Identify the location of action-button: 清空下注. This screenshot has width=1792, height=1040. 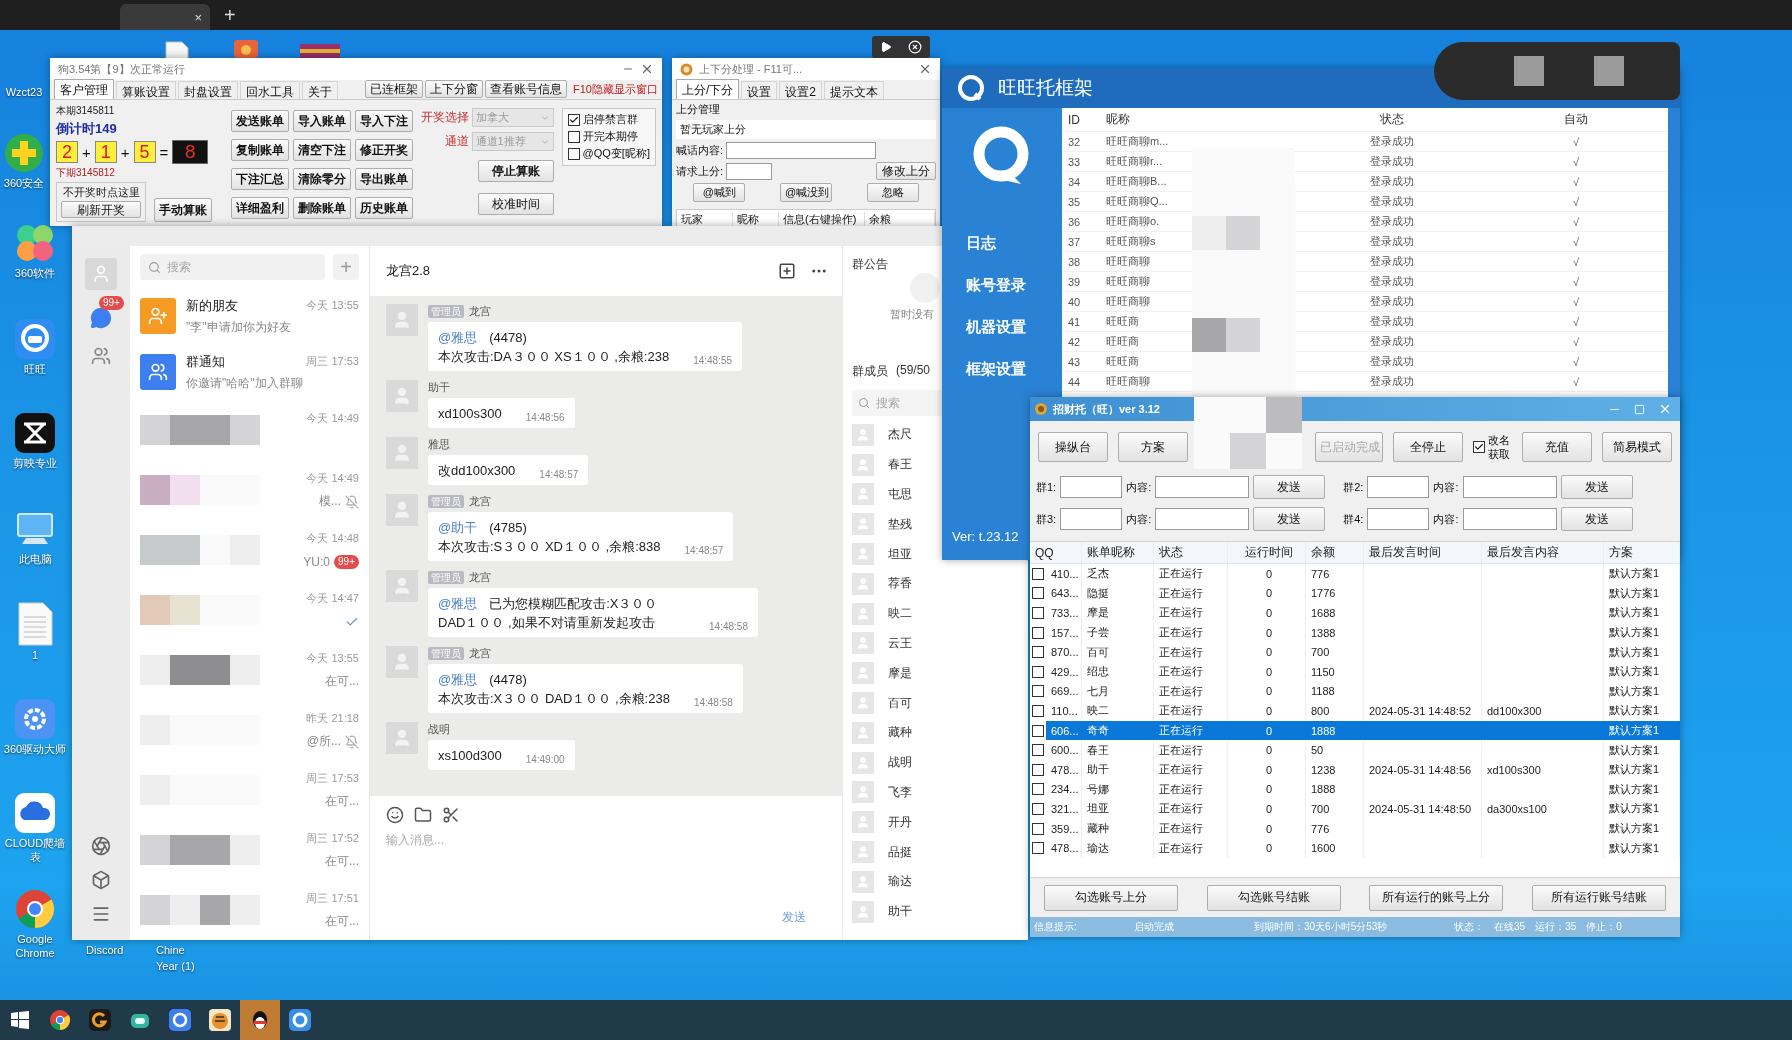
(321, 150).